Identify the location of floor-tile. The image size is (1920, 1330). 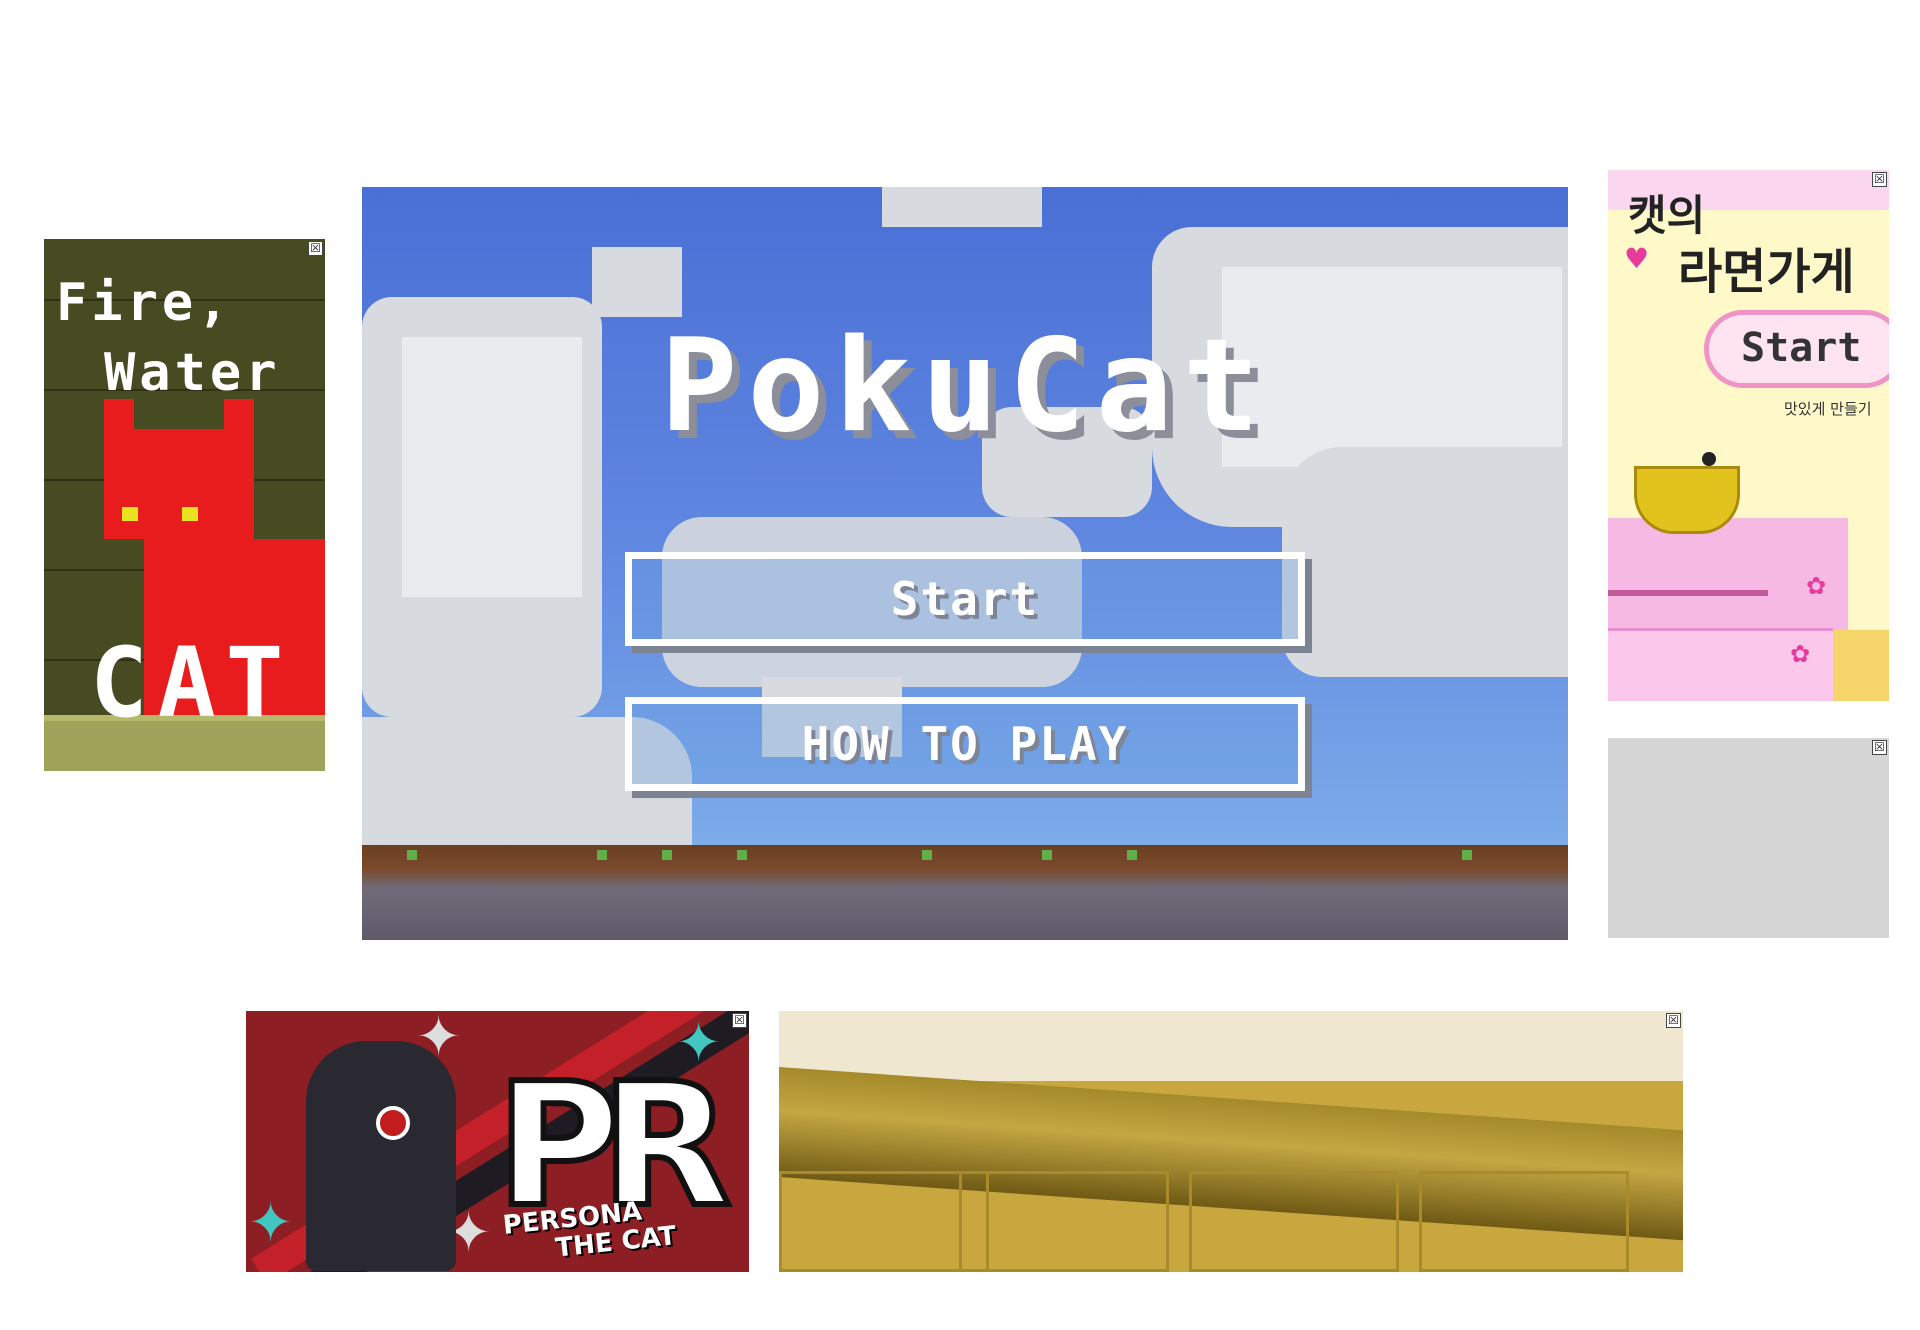
(1861, 665).